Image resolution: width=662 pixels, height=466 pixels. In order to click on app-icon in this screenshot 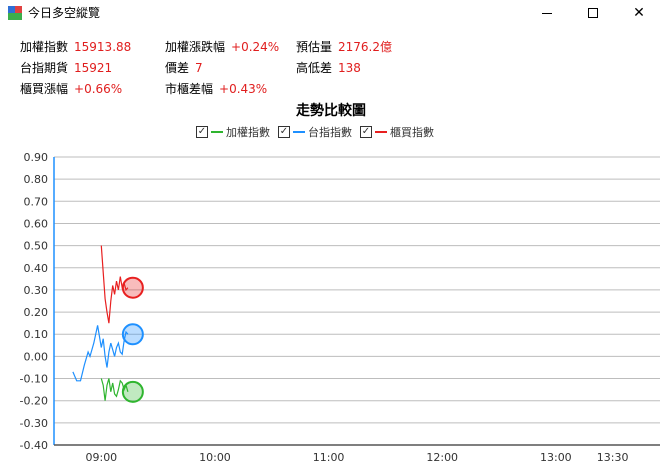, I will do `click(15, 13)`.